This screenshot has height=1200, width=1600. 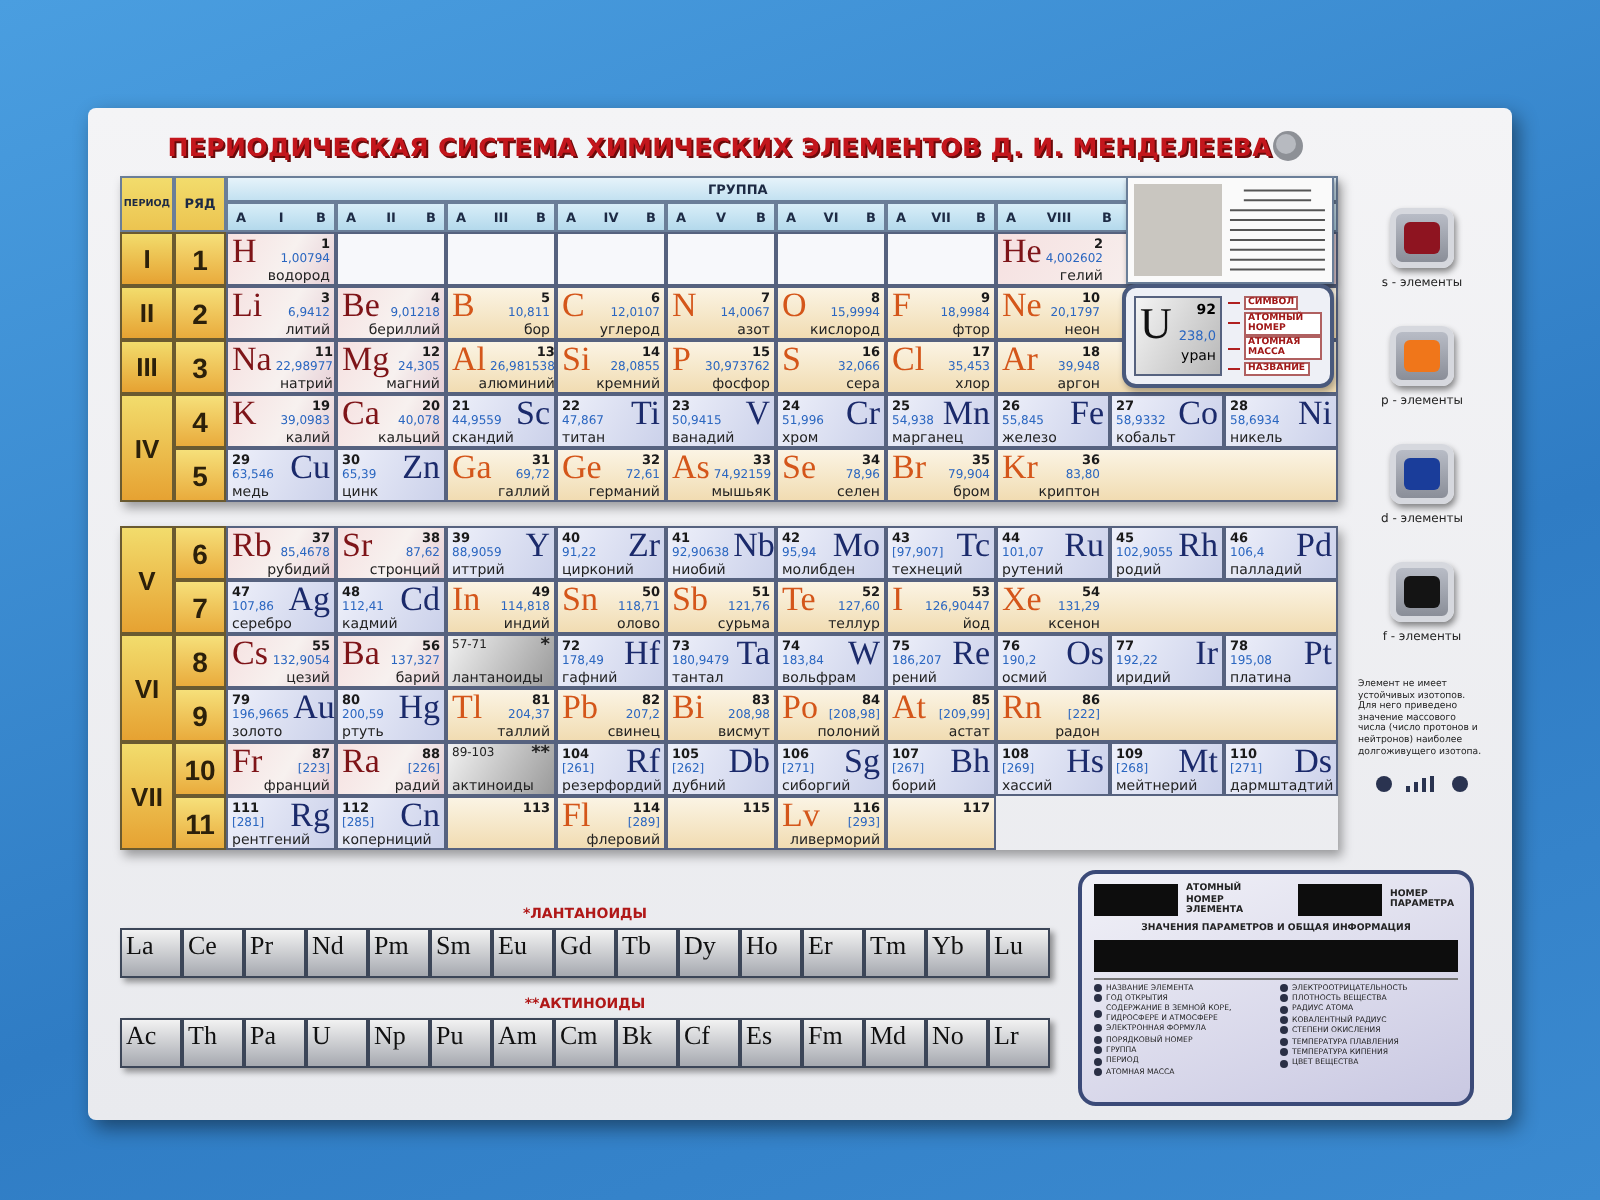 What do you see at coordinates (275, 1043) in the screenshot?
I see `element-cell: Pa` at bounding box center [275, 1043].